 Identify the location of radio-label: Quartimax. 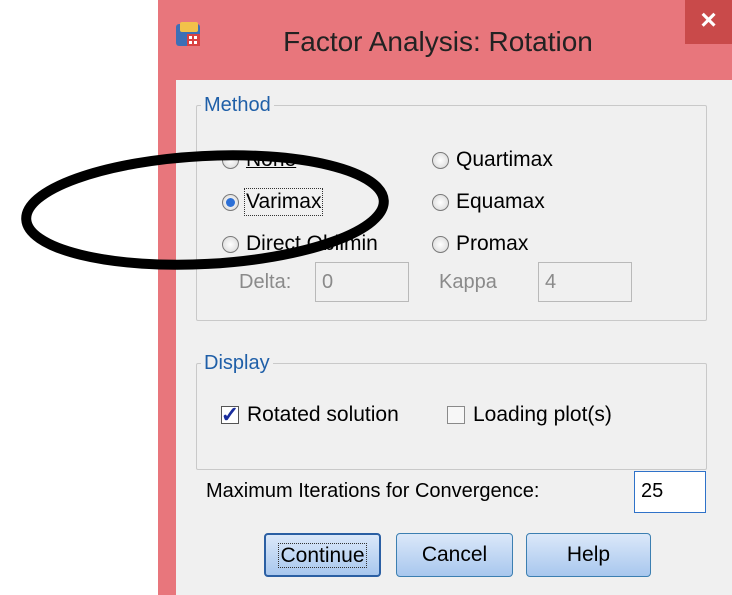
(504, 159).